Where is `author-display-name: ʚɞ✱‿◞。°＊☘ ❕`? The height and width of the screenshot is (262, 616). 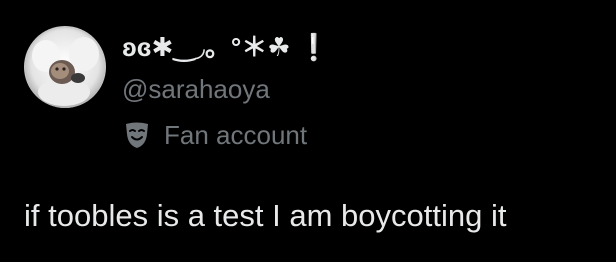
author-display-name: ʚɞ✱‿◞。°＊☘ ❕ is located at coordinates (226, 47).